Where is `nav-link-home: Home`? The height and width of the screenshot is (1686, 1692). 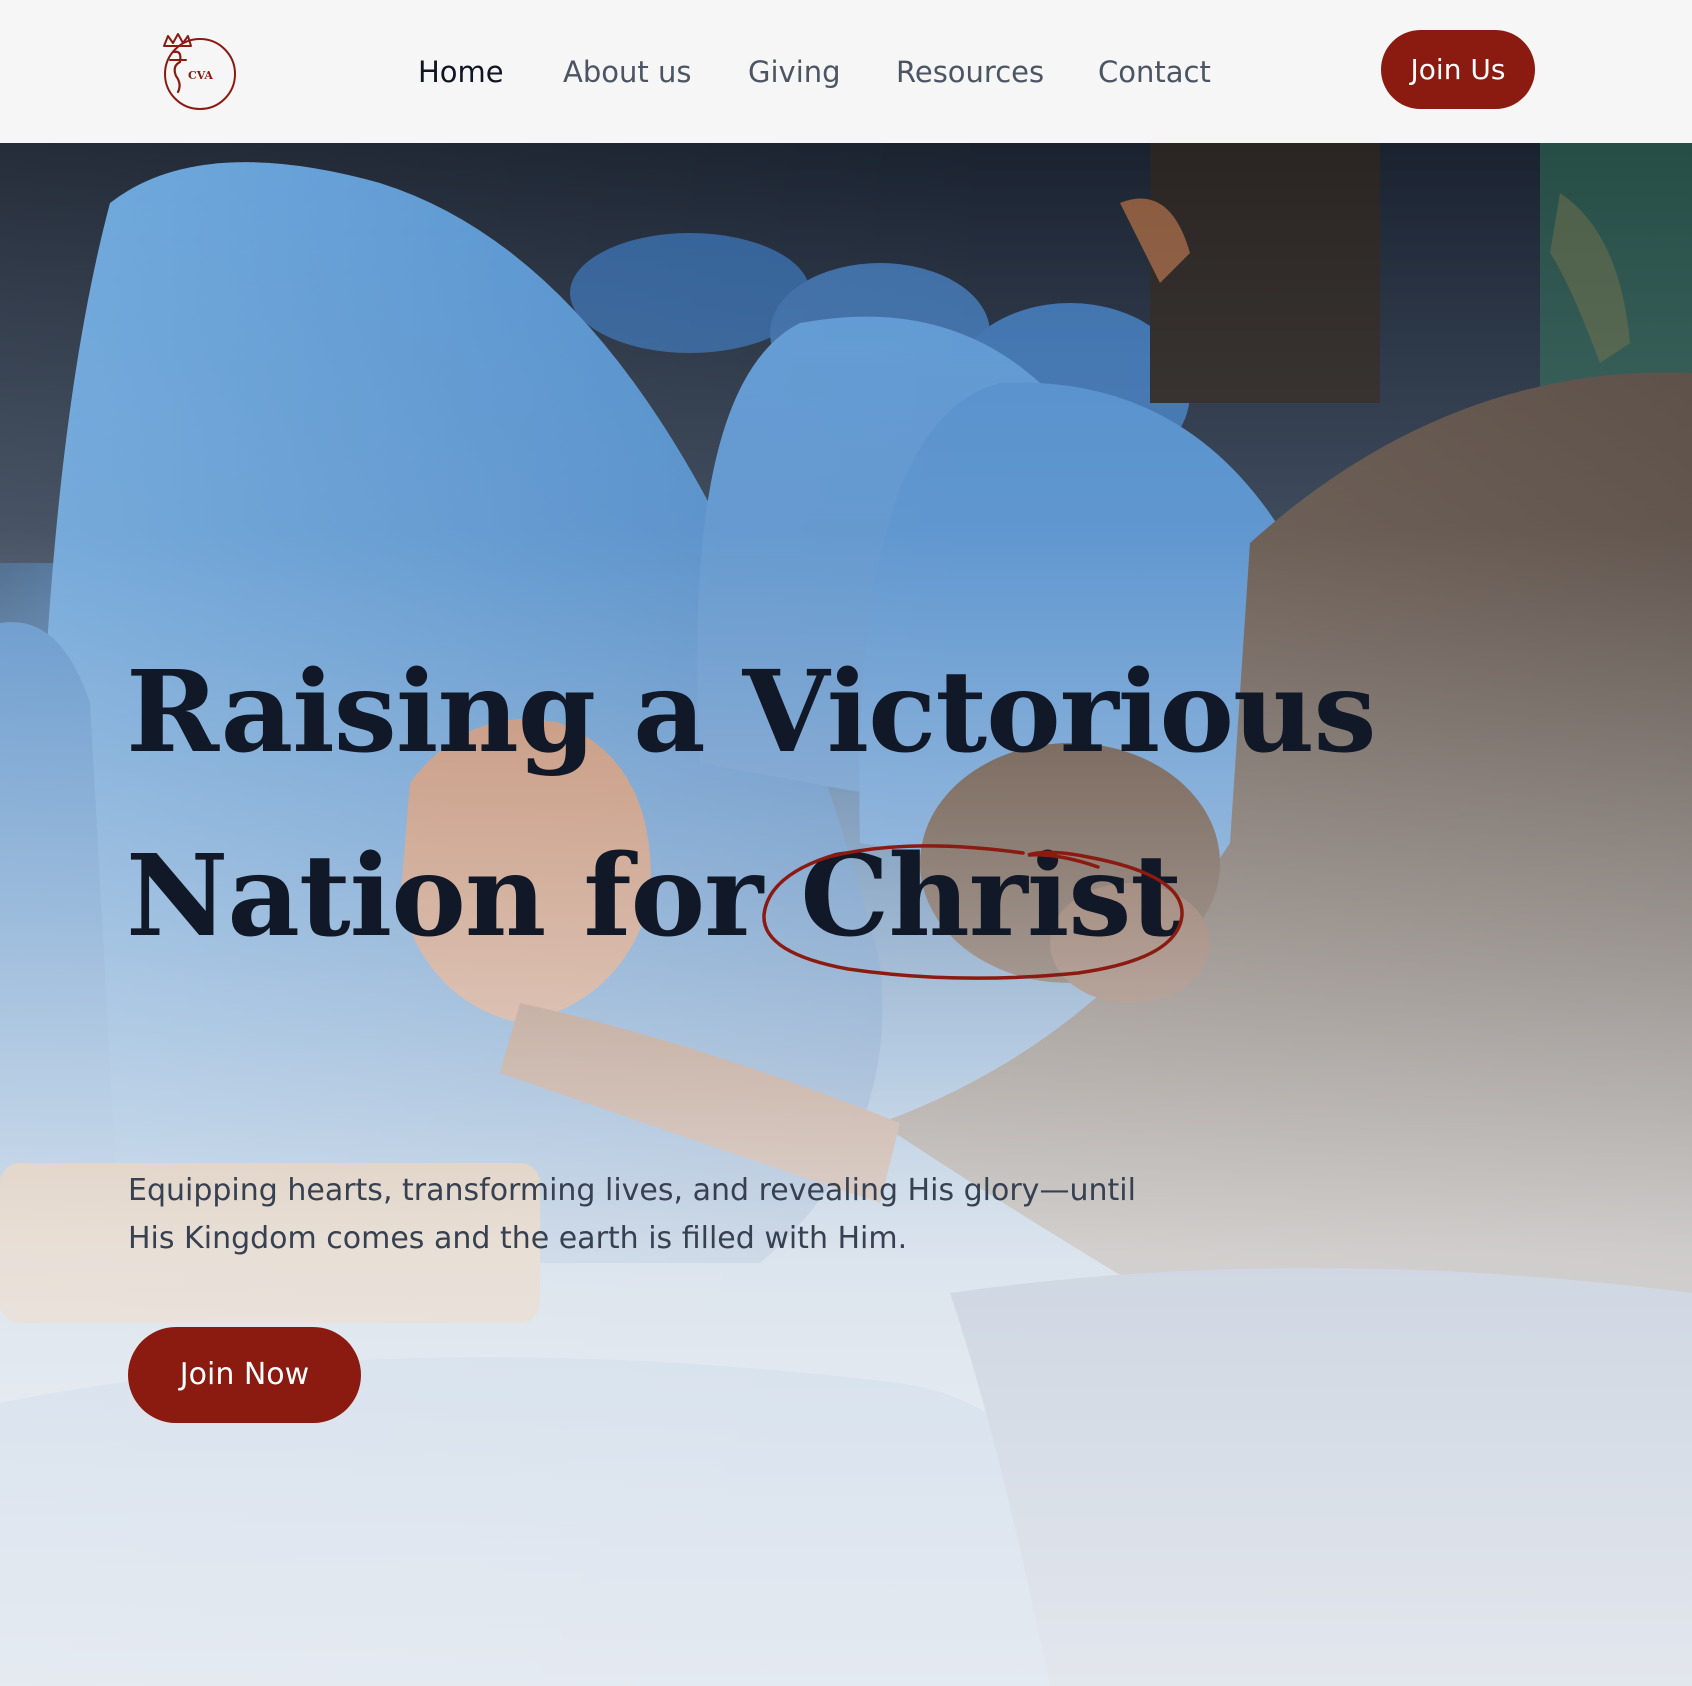
nav-link-home: Home is located at coordinates (461, 72).